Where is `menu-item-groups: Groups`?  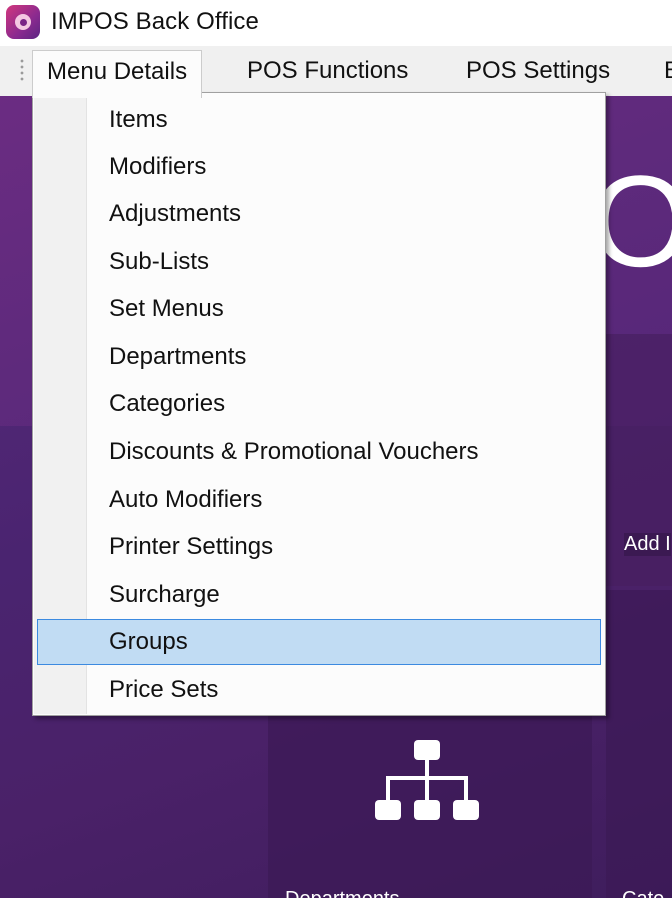
menu-item-groups: Groups is located at coordinates (319, 642).